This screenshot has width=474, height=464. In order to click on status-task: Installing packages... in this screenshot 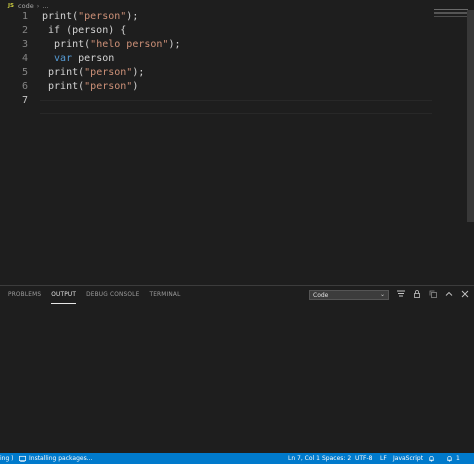, I will do `click(55, 458)`.